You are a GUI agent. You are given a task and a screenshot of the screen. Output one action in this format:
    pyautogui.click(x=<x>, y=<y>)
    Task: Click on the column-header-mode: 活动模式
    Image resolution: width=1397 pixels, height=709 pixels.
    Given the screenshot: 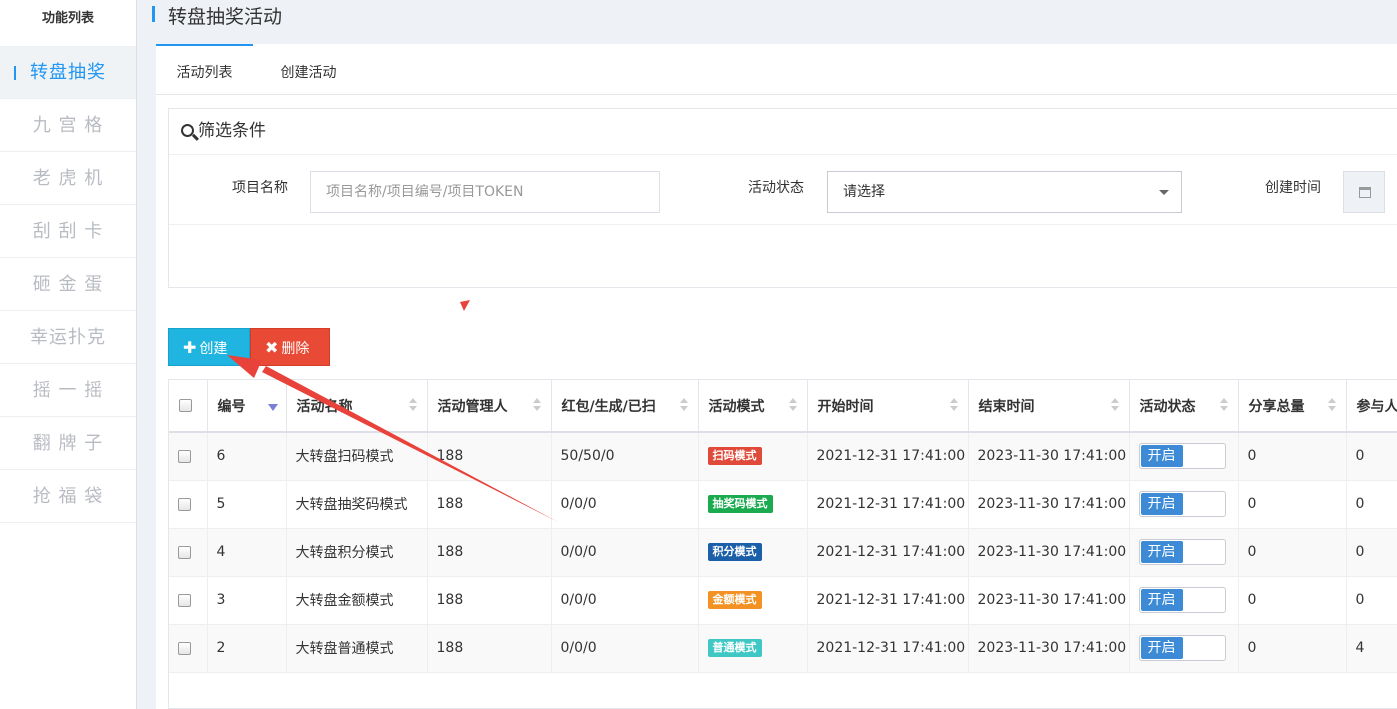 What is the action you would take?
    pyautogui.click(x=753, y=406)
    